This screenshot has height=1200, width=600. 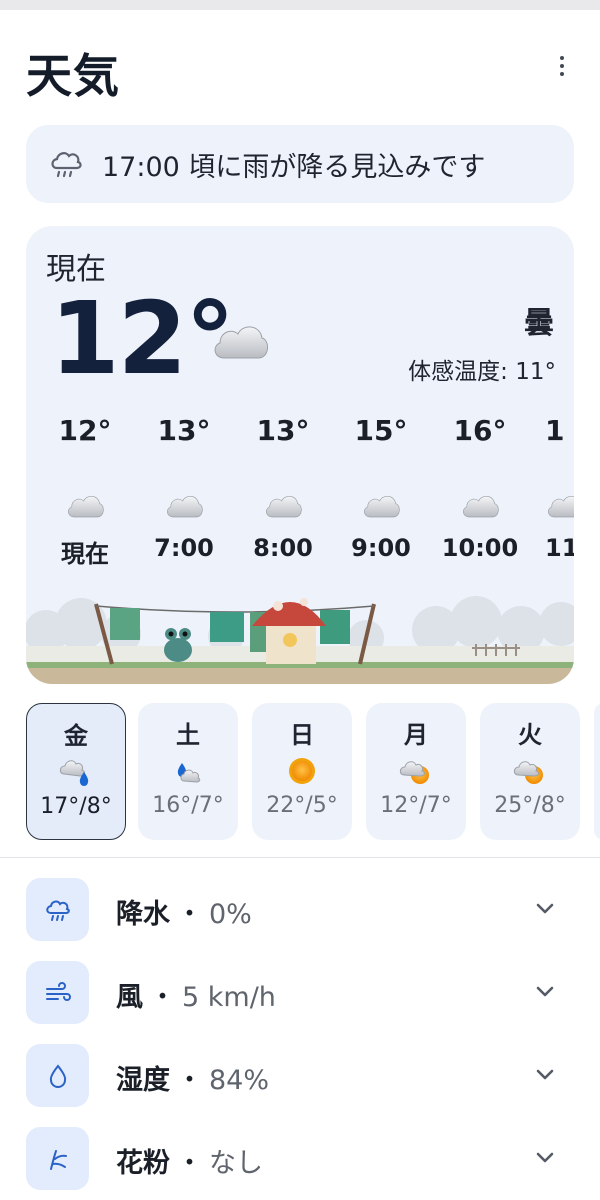 I want to click on day-item-sun: 日 22°/5°, so click(x=302, y=771).